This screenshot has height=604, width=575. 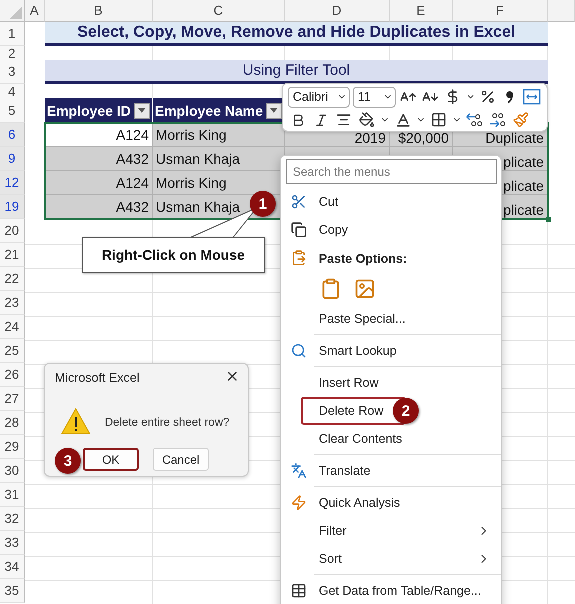 What do you see at coordinates (12, 375) in the screenshot?
I see `row-number: 26` at bounding box center [12, 375].